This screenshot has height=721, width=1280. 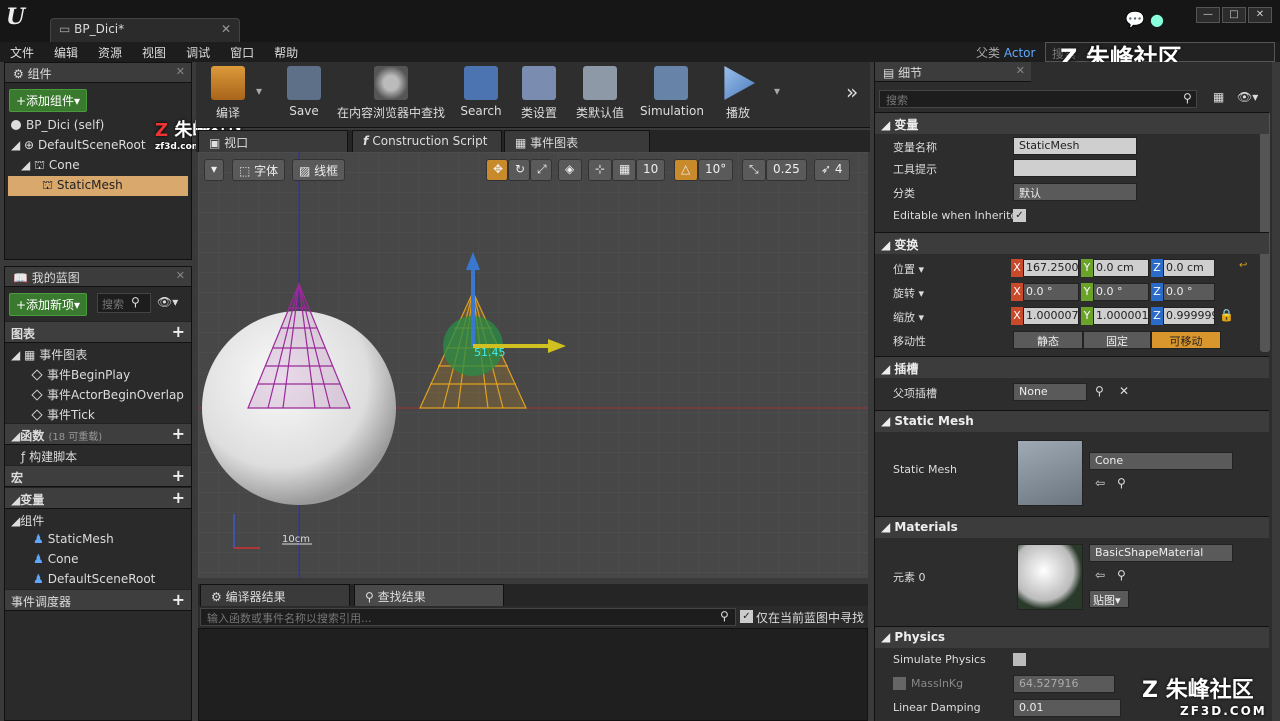 I want to click on notification-icon: 💬 ●, so click(x=1144, y=19).